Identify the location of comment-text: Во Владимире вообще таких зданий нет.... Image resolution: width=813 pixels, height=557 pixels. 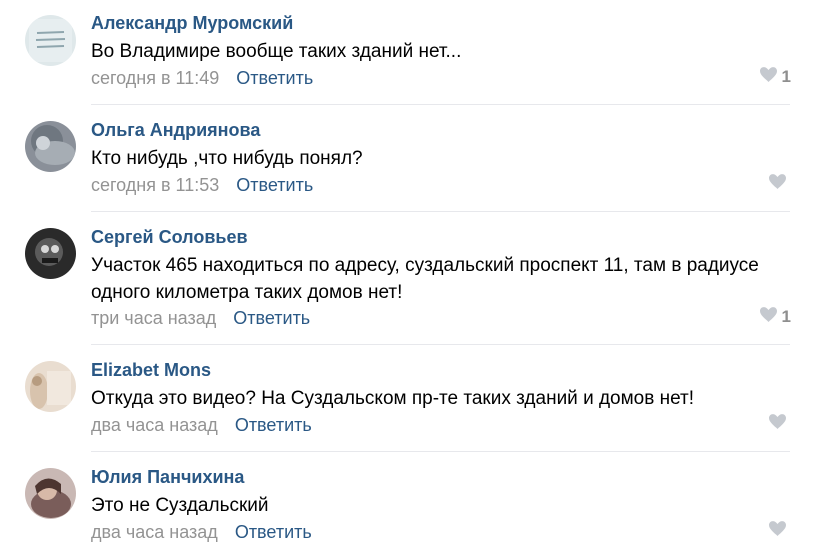
(276, 51).